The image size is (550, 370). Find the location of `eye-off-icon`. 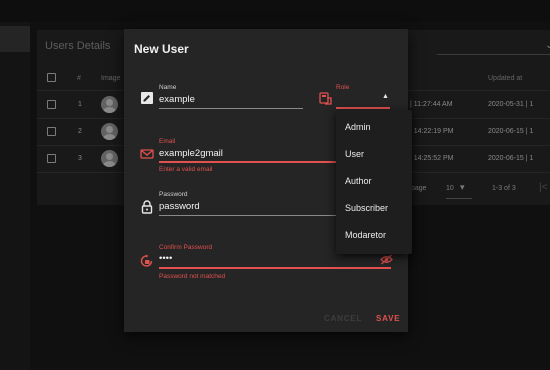

eye-off-icon is located at coordinates (386, 259).